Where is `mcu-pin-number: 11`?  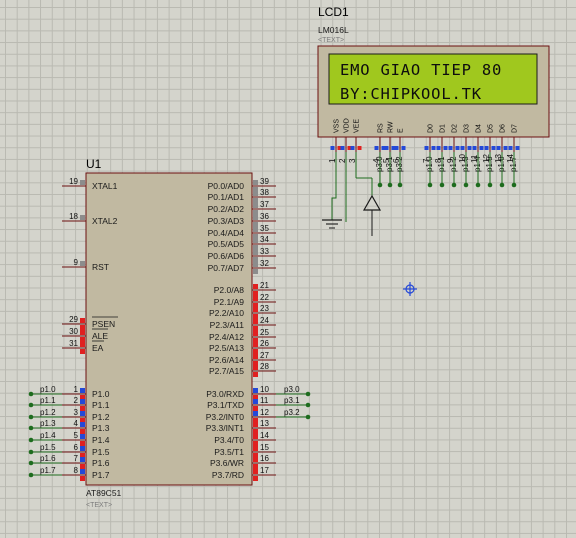 mcu-pin-number: 11 is located at coordinates (264, 400).